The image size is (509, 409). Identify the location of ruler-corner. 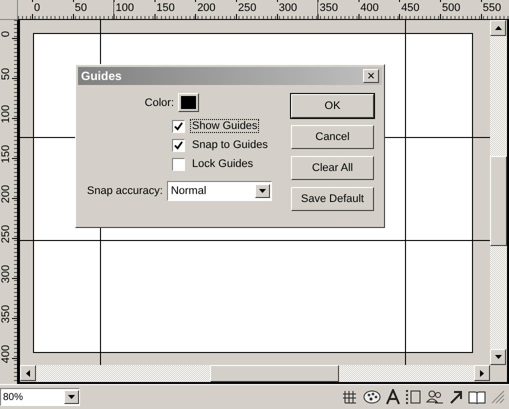
(9, 10).